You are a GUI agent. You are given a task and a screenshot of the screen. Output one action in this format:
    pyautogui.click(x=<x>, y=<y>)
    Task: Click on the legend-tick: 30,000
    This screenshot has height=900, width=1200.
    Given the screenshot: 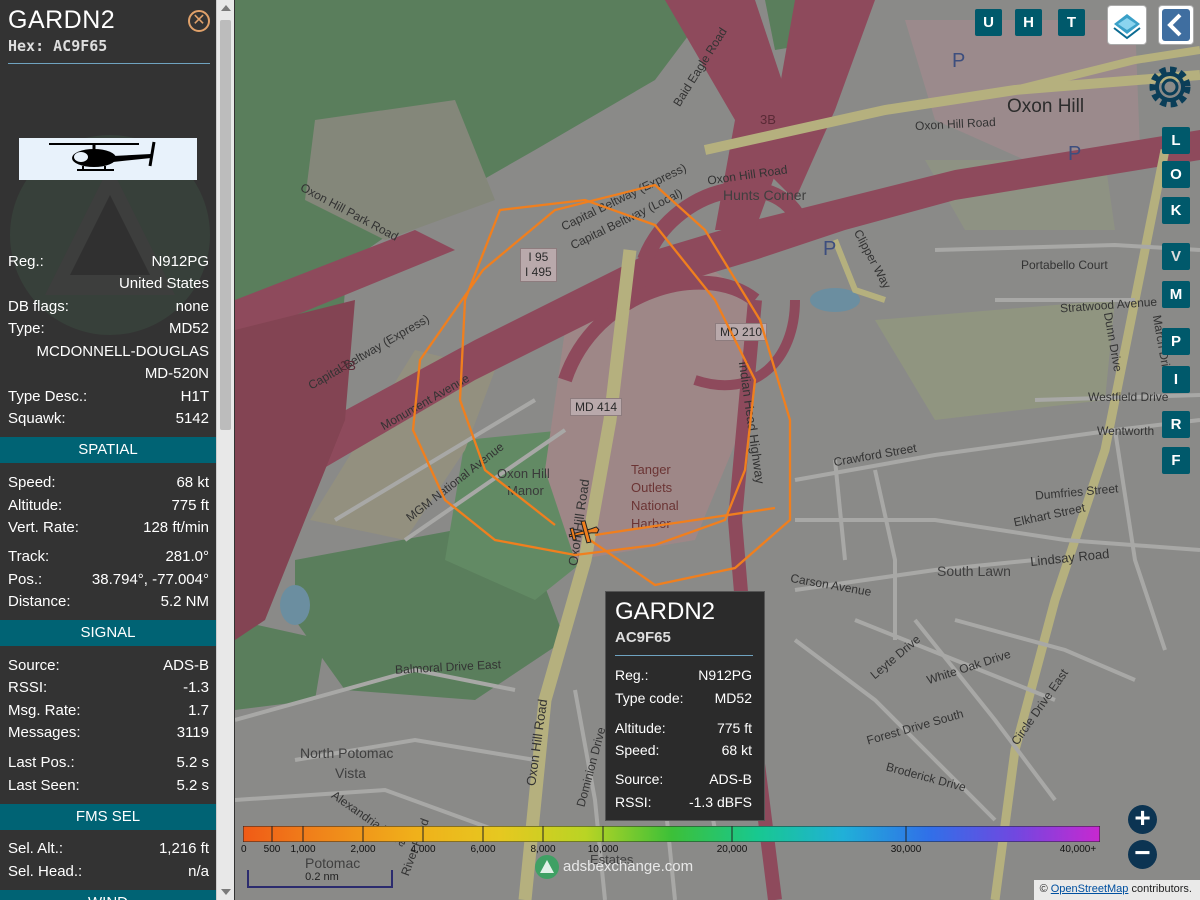 What is the action you would take?
    pyautogui.click(x=906, y=849)
    